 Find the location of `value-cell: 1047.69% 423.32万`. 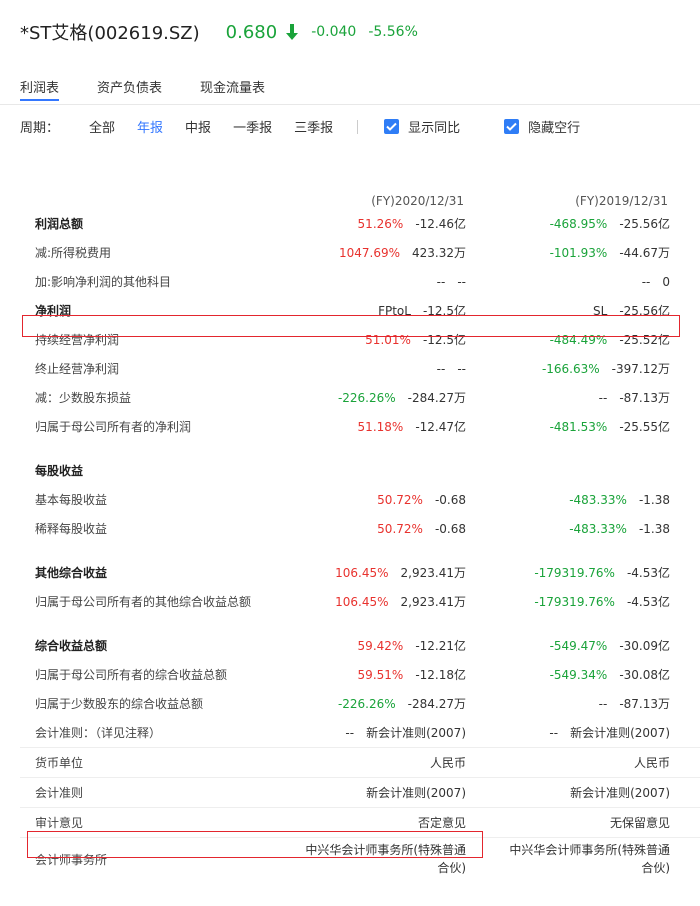

value-cell: 1047.69% 423.32万 is located at coordinates (365, 252).